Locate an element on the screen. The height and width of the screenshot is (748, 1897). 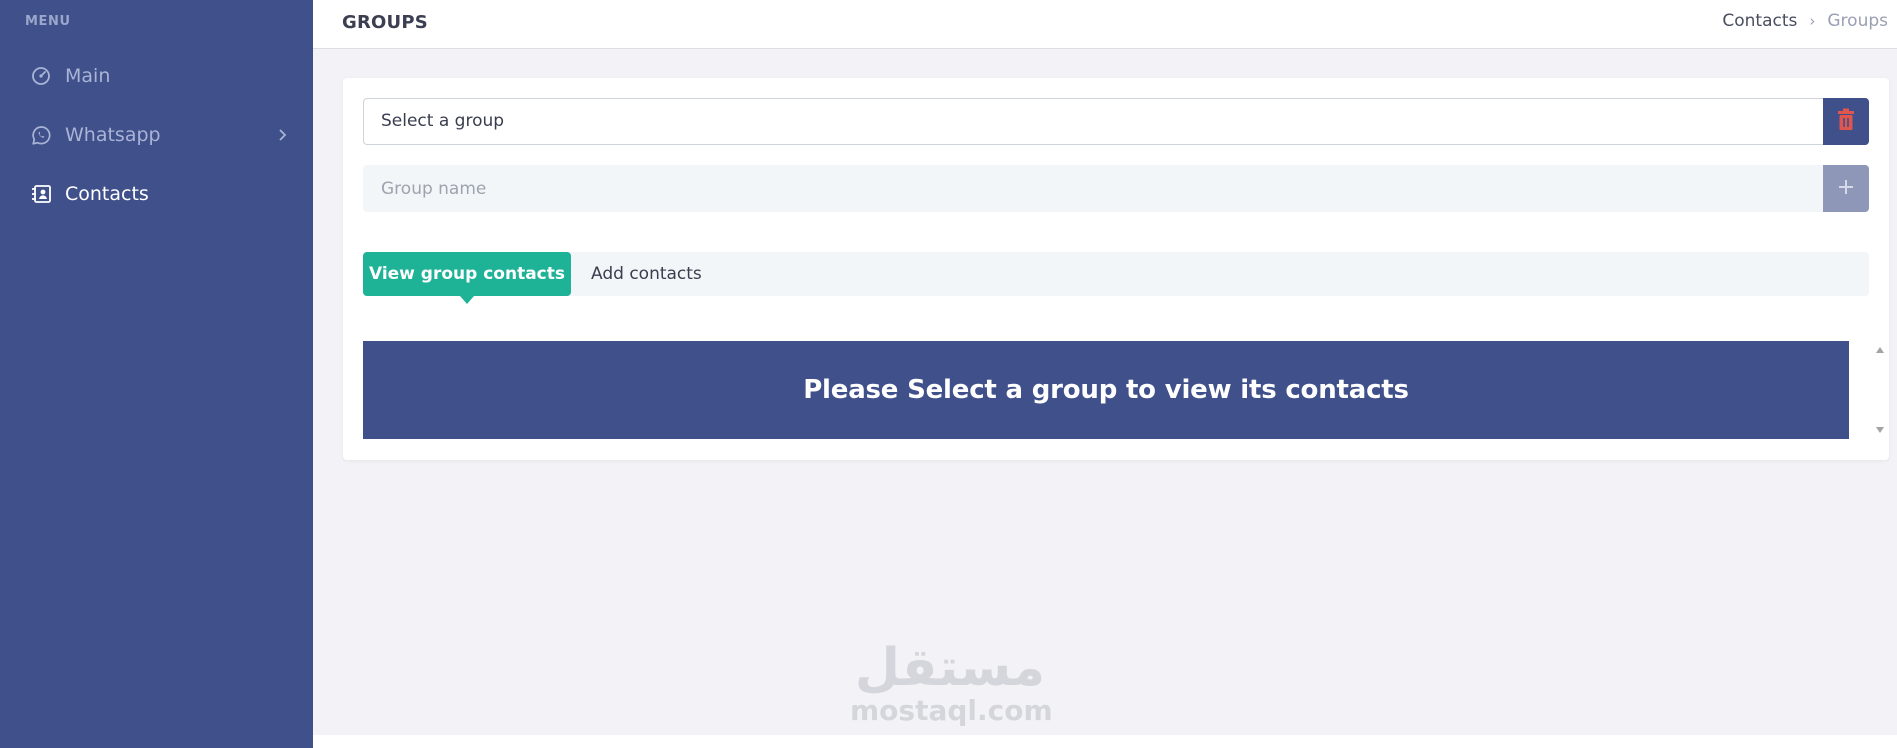
delete-group-button is located at coordinates (1846, 121).